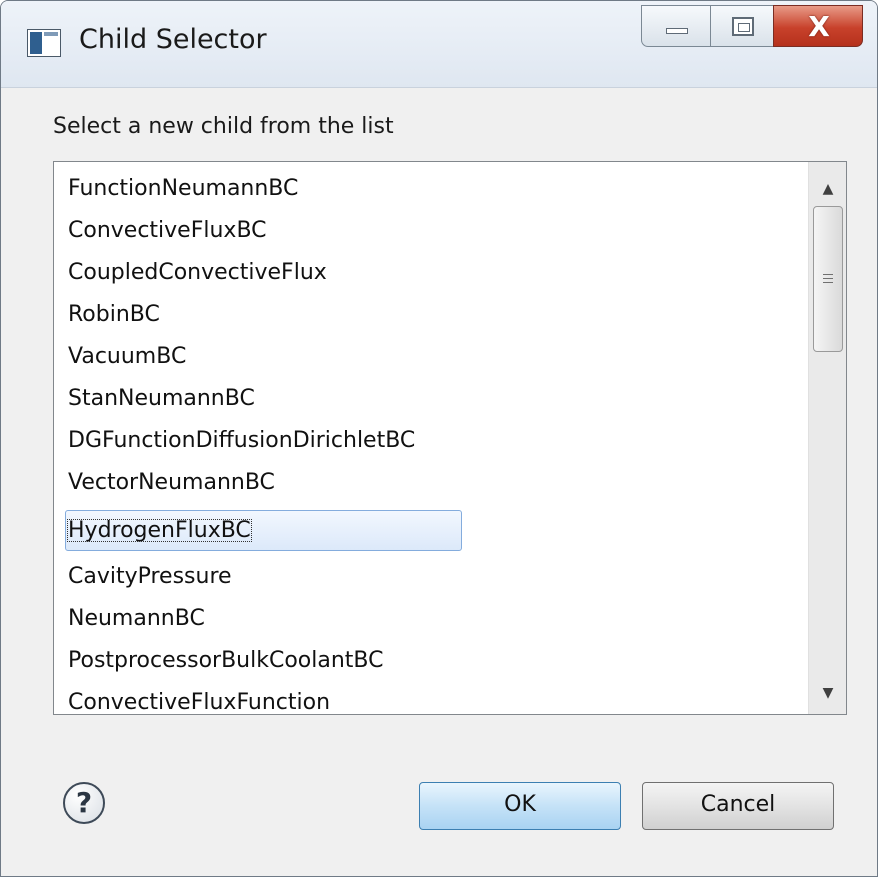  I want to click on scroll-thumb, so click(828, 279).